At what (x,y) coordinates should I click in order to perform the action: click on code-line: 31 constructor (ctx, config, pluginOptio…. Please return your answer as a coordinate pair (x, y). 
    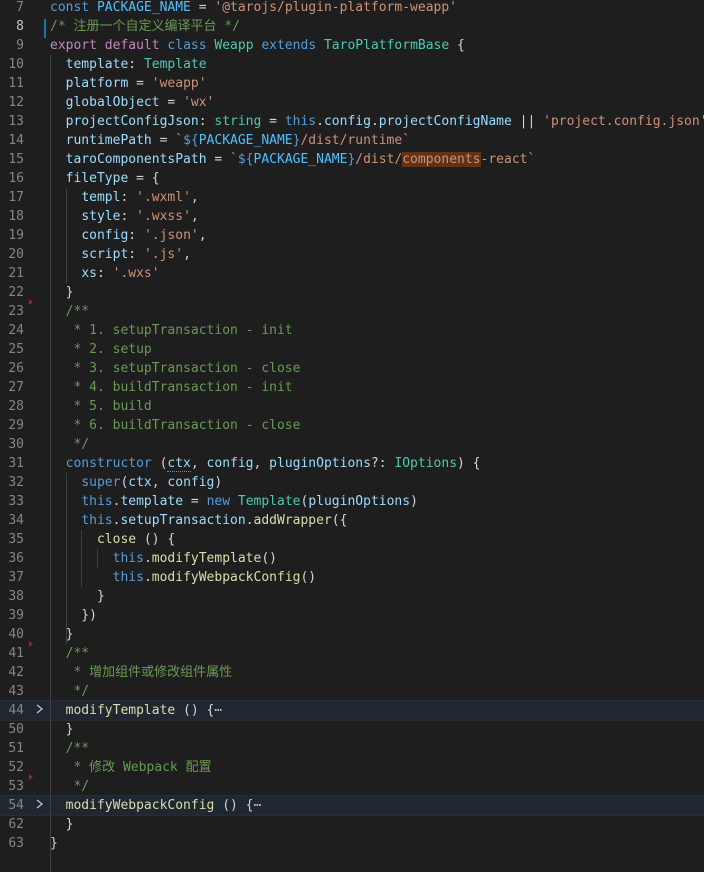
    Looking at the image, I should click on (352, 463).